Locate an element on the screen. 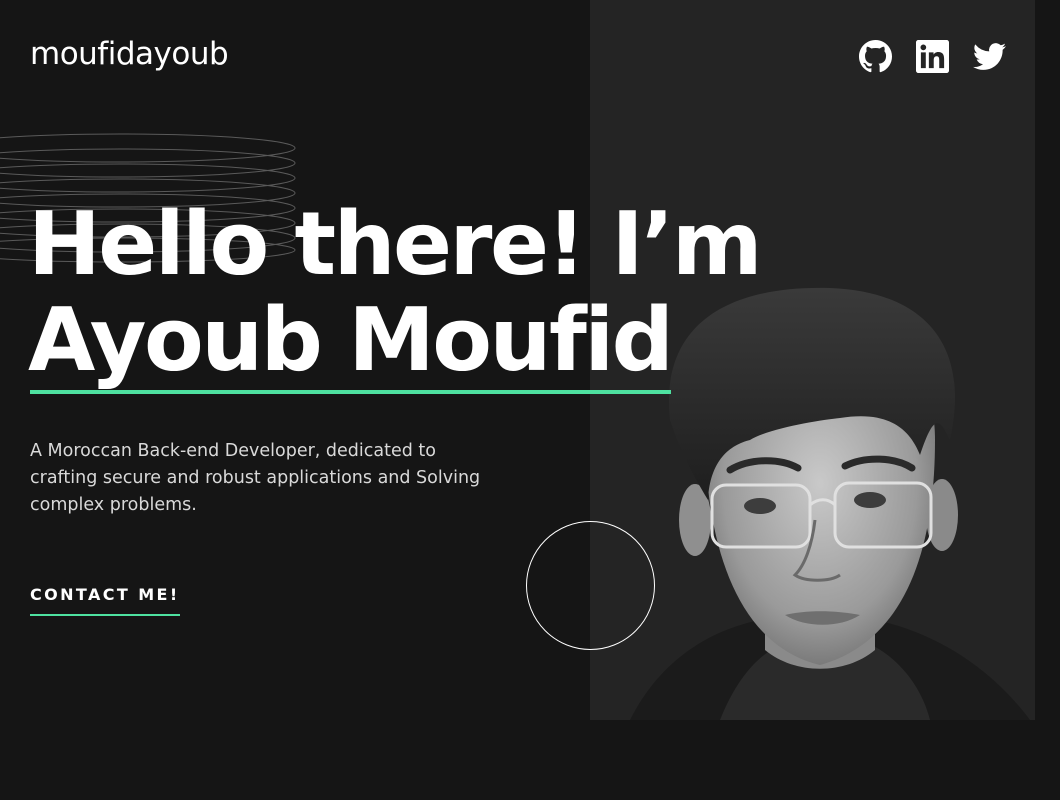  github-link is located at coordinates (875, 56).